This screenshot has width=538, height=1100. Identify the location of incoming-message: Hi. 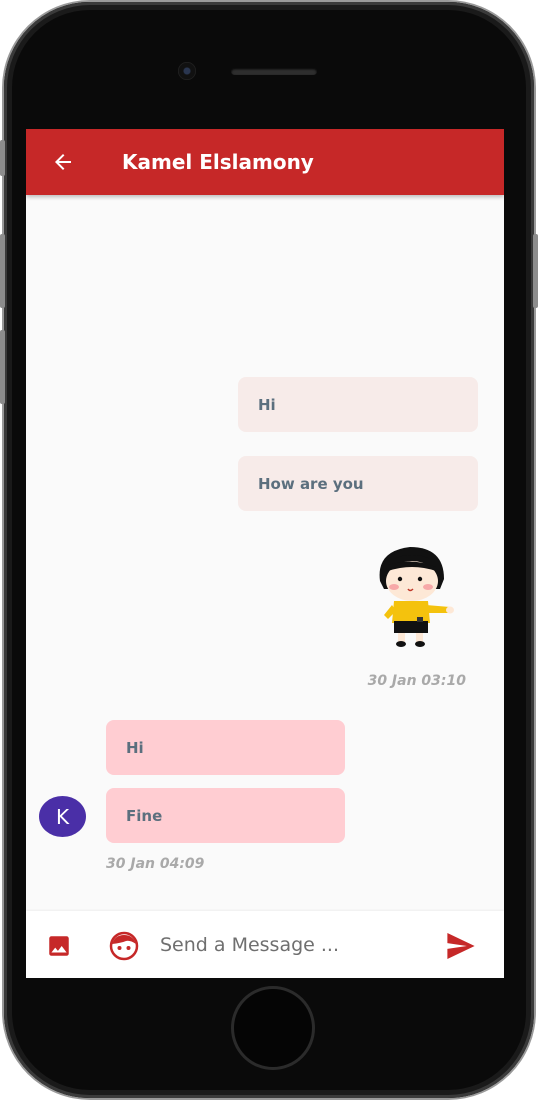
(225, 747).